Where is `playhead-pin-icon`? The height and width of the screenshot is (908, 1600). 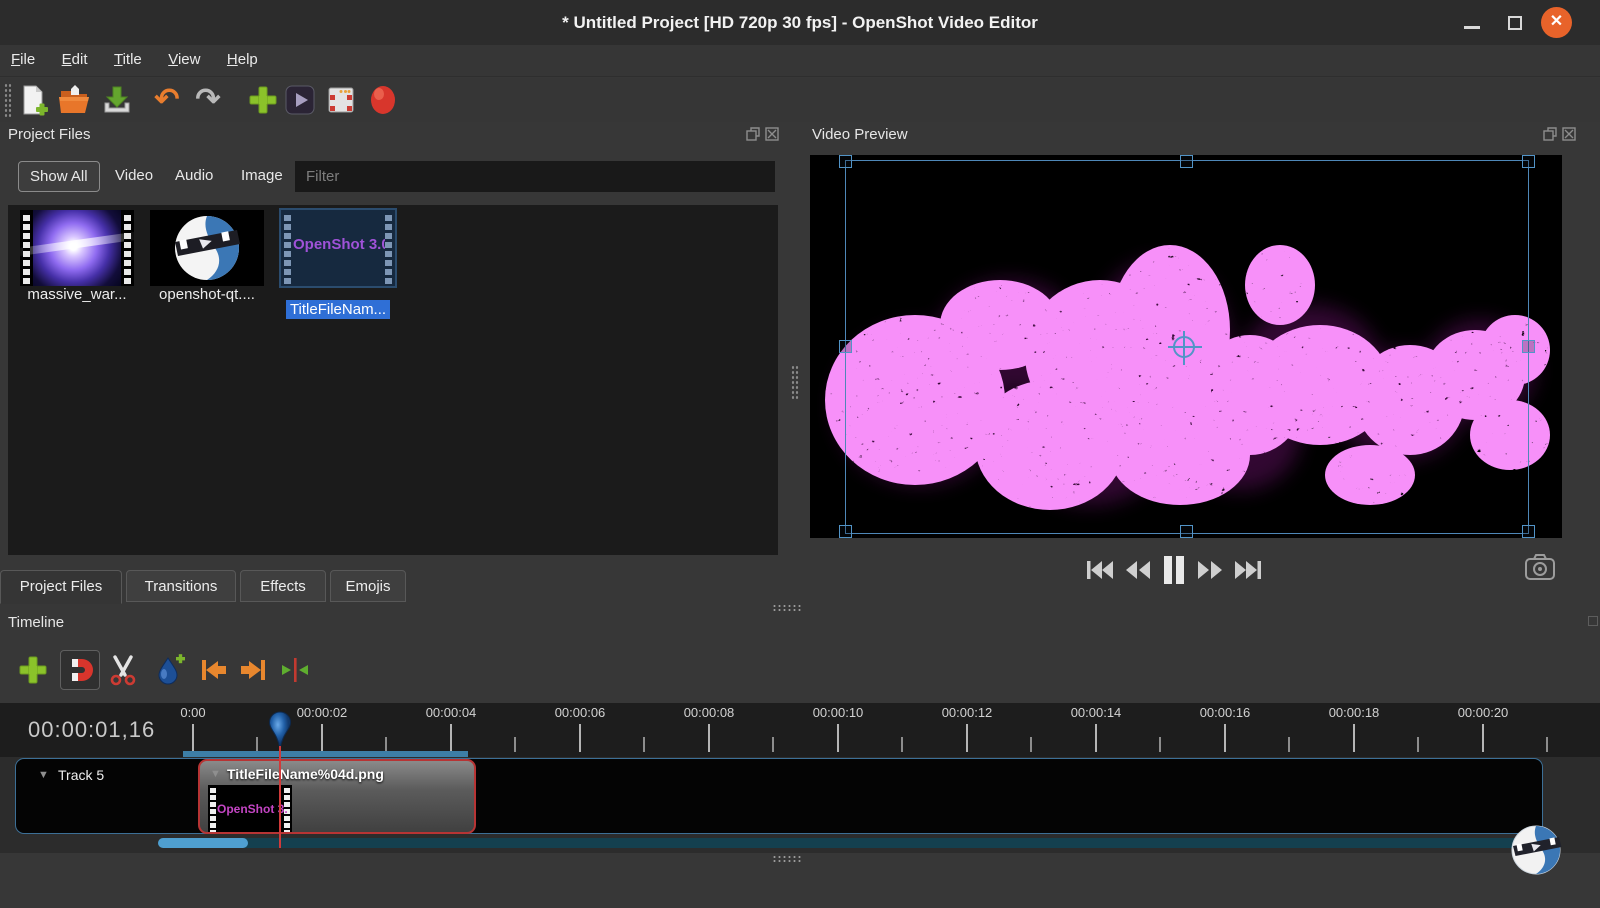
playhead-pin-icon is located at coordinates (280, 730).